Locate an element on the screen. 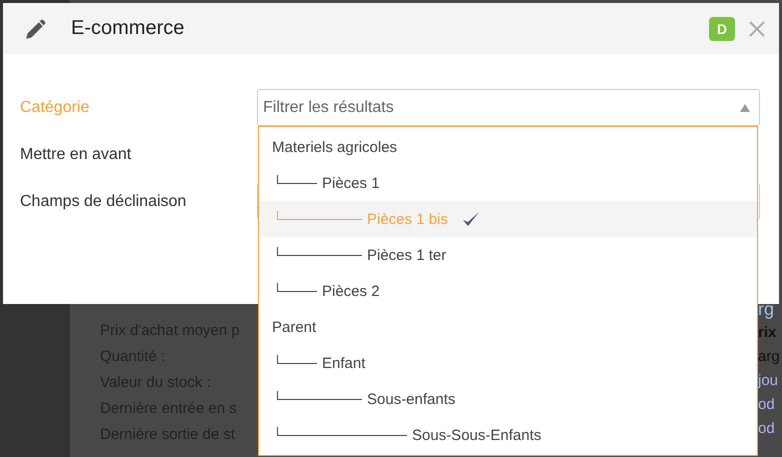 This screenshot has width=782, height=457. user-badge: D is located at coordinates (722, 28).